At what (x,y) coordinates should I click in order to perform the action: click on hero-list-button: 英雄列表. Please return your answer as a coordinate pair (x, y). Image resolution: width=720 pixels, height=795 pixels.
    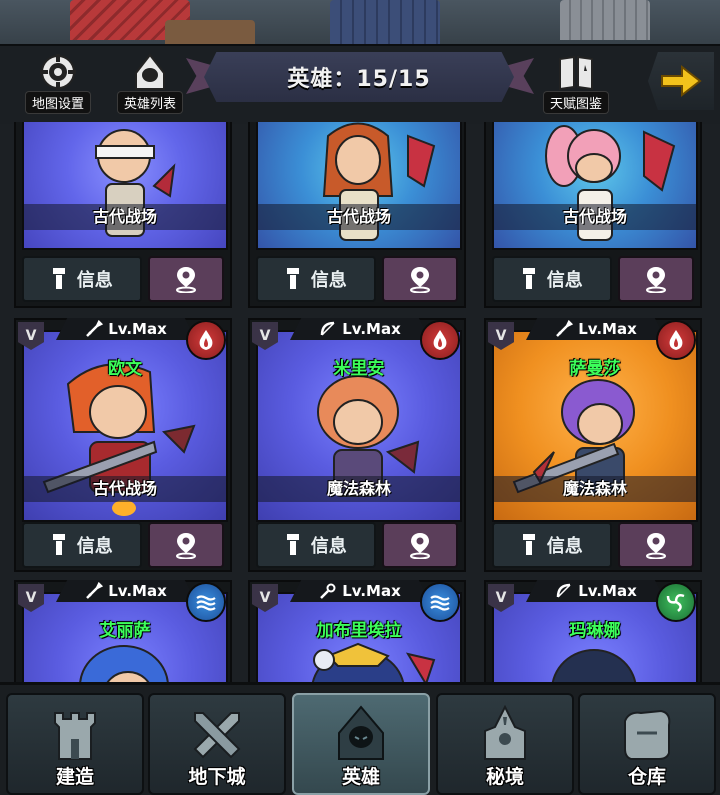
    Looking at the image, I should click on (150, 83).